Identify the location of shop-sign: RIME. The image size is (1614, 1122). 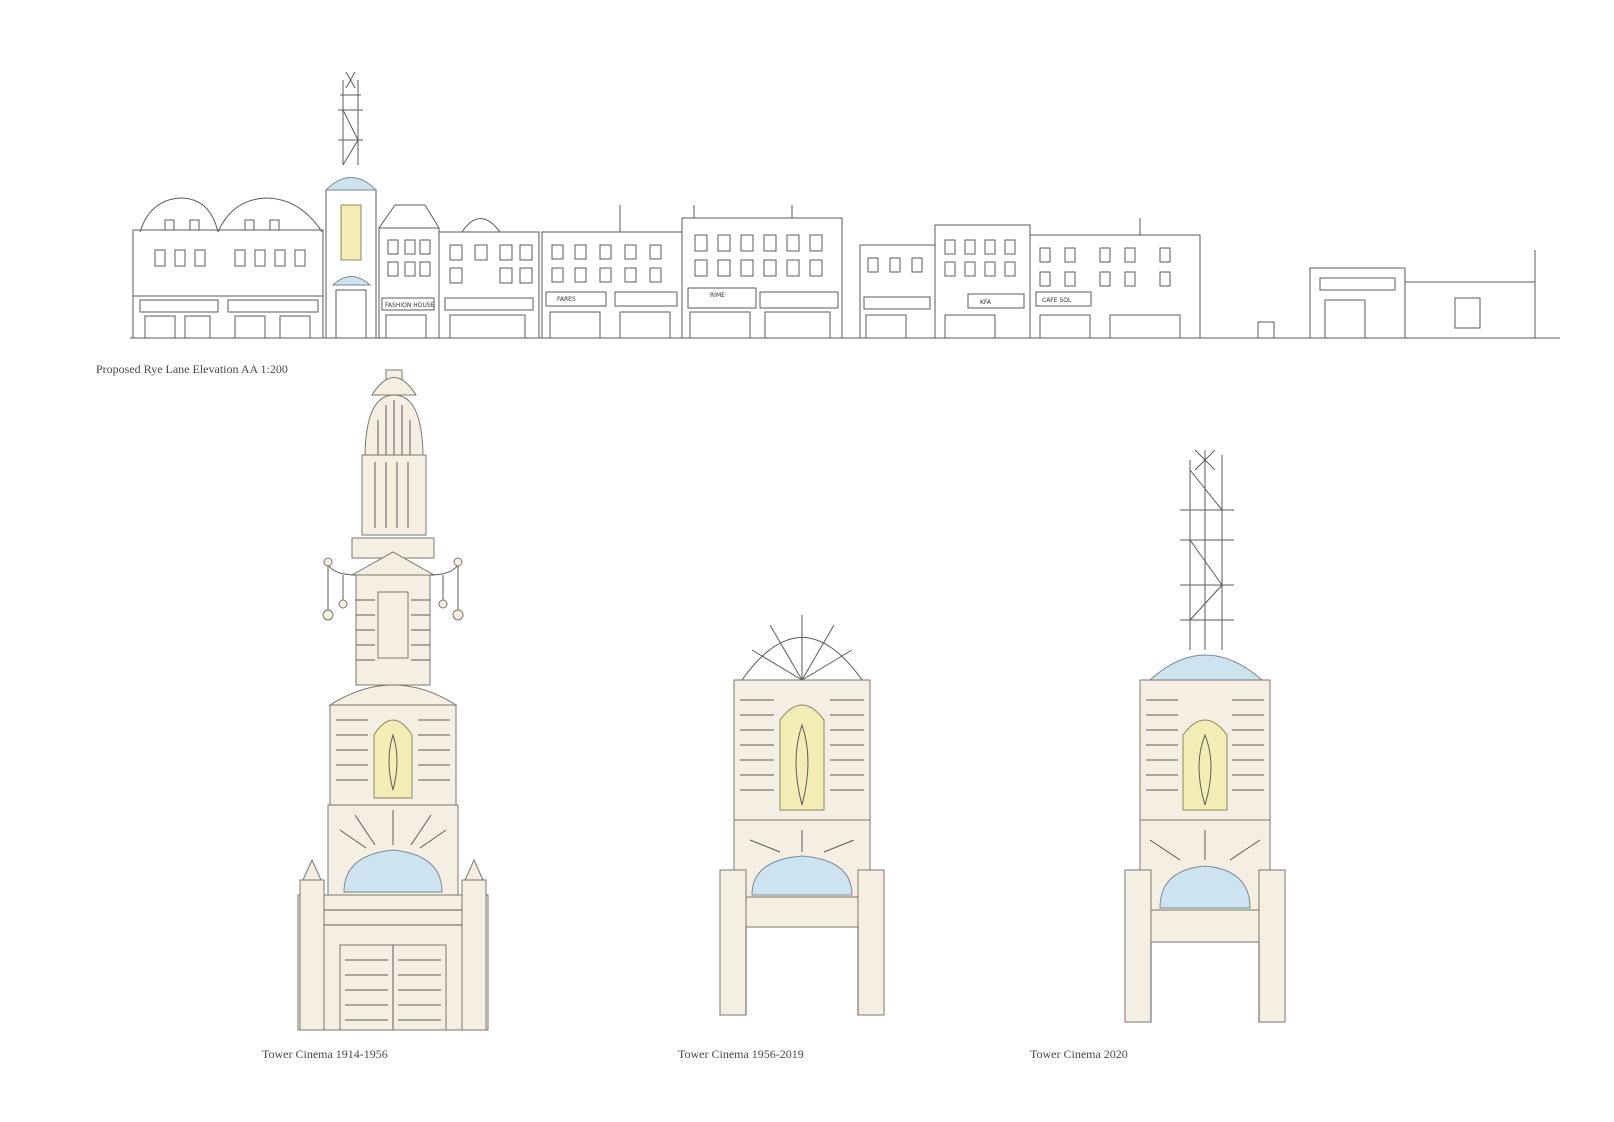
(717, 295).